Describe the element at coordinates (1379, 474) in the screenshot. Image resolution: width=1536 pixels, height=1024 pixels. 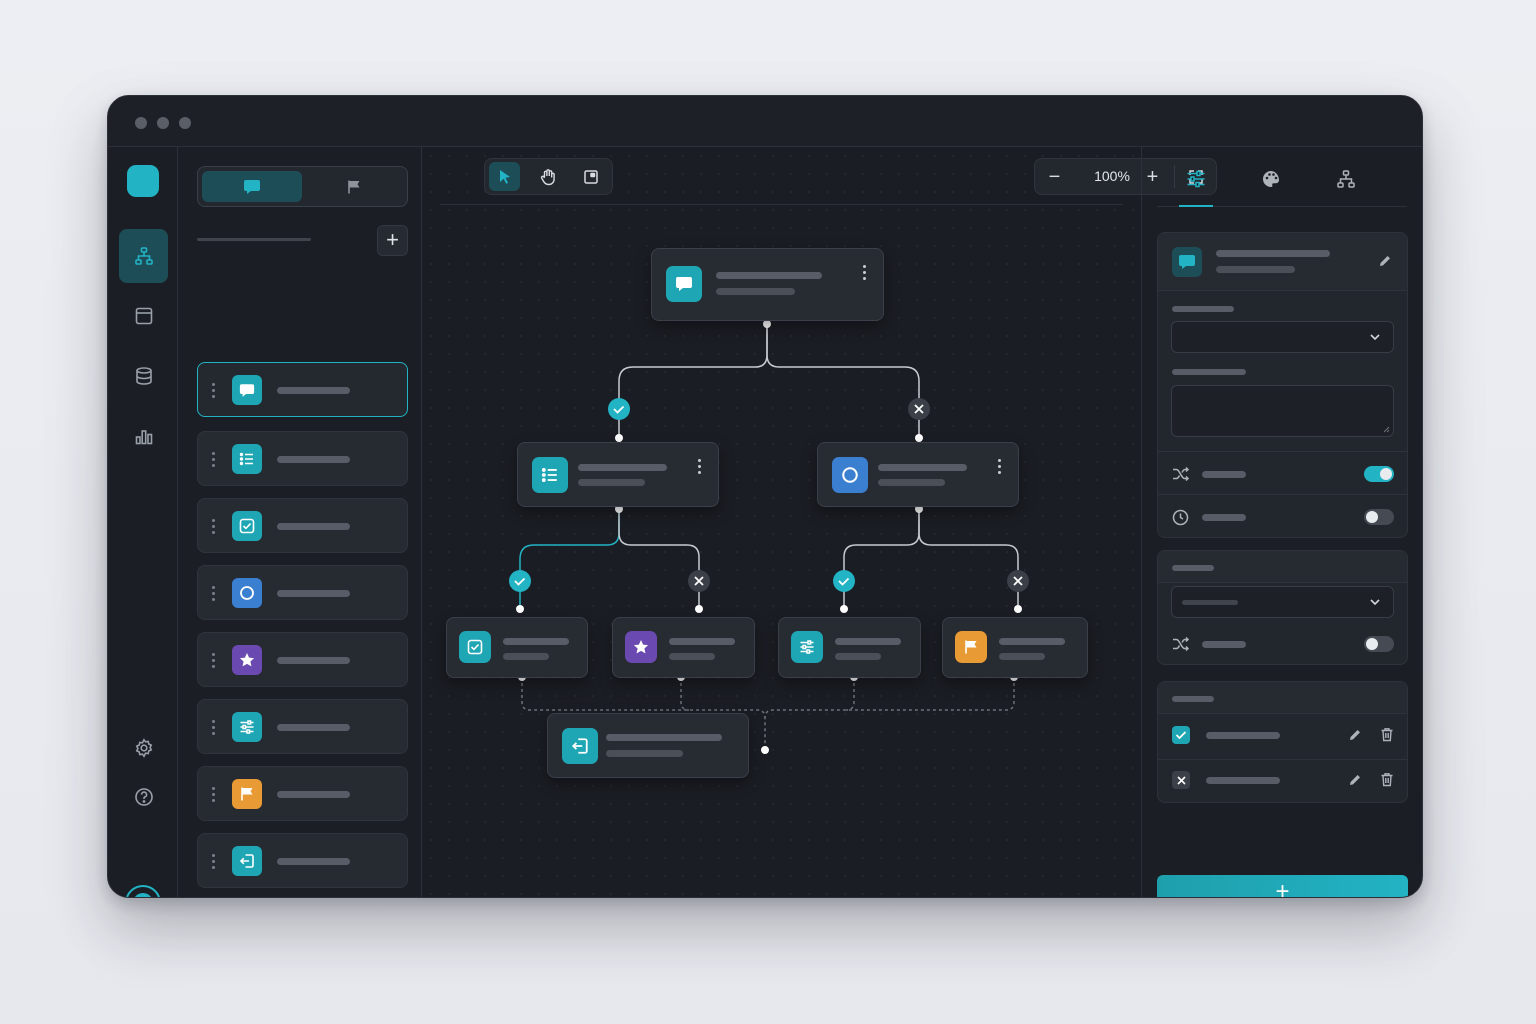
I see `shuffle-toggle` at that location.